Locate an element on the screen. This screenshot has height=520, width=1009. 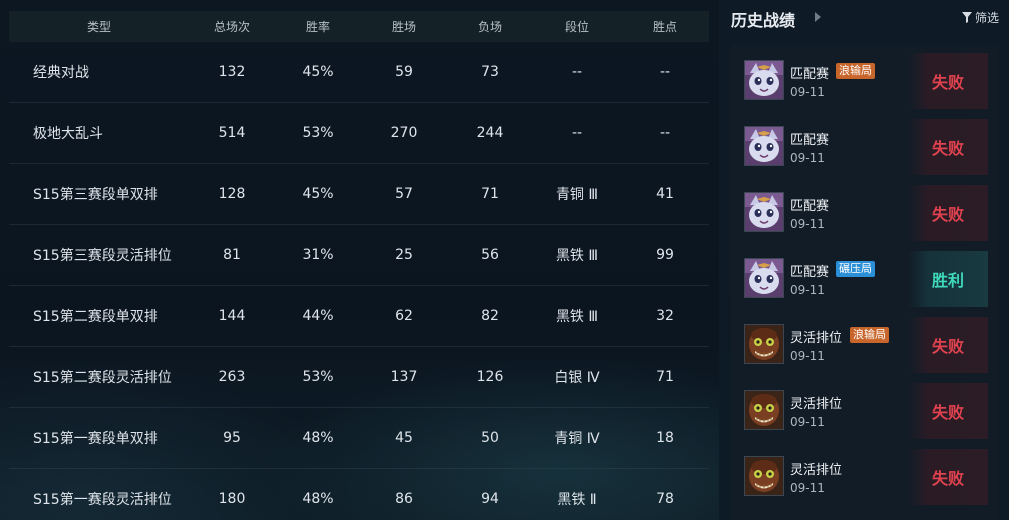
stats-row: 极地大乱斗 514 53% 270 244 -- -- is located at coordinates (359, 133).